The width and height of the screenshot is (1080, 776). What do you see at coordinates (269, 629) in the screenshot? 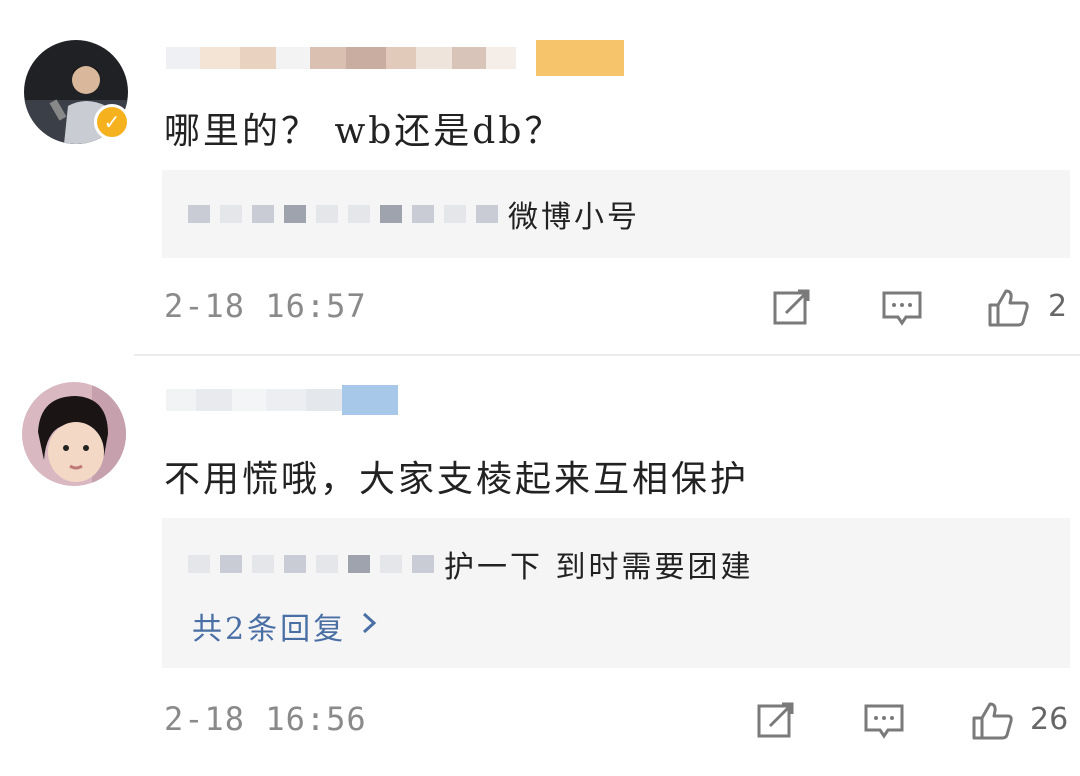
I see `more-replies-label: 共2条回复` at bounding box center [269, 629].